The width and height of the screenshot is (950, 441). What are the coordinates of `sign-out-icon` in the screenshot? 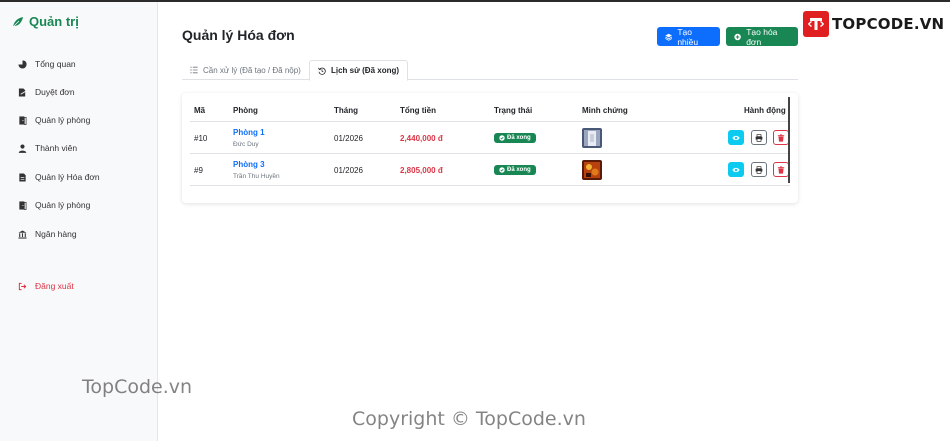 It's located at (22, 286).